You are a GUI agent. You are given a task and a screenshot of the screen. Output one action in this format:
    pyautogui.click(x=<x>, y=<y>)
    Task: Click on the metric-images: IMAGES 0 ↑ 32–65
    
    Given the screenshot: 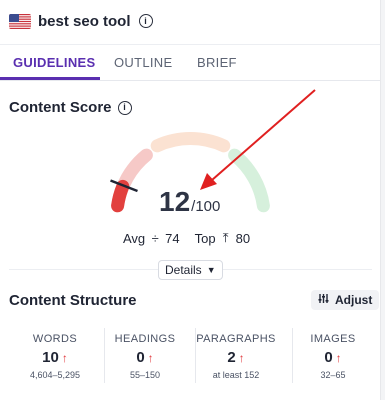 What is the action you would take?
    pyautogui.click(x=333, y=352)
    